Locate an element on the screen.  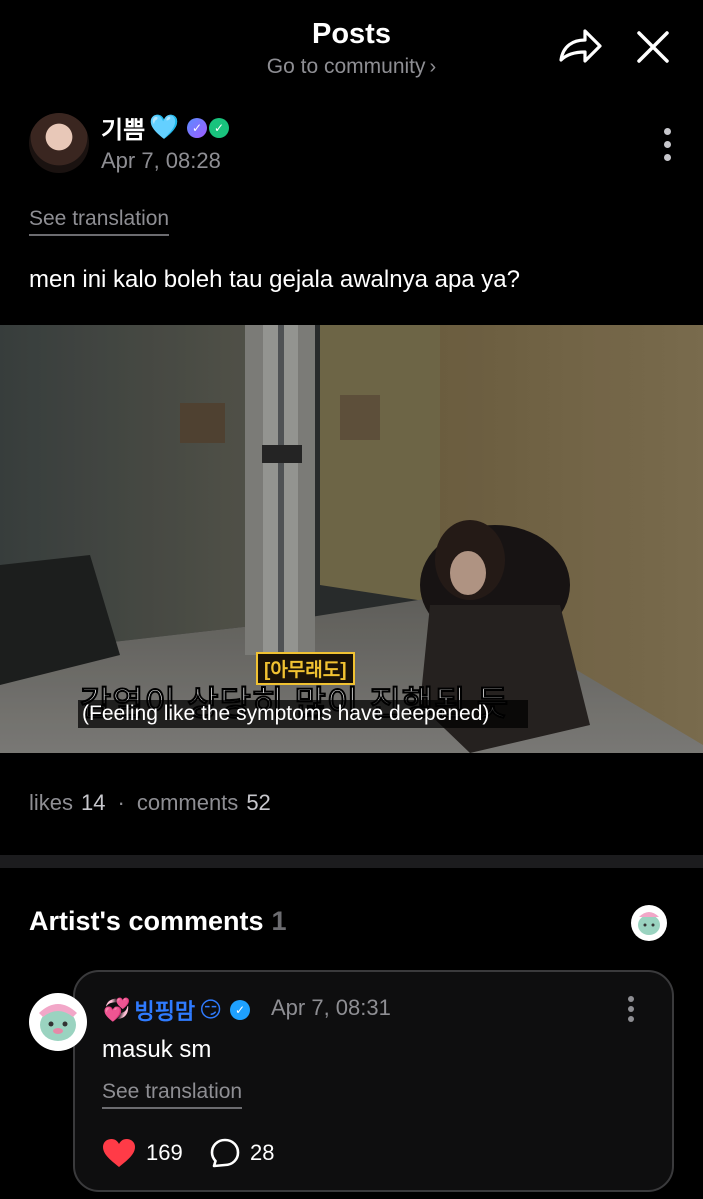
artist-comments-heading: Artist's comments 1 is located at coordinates (158, 921).